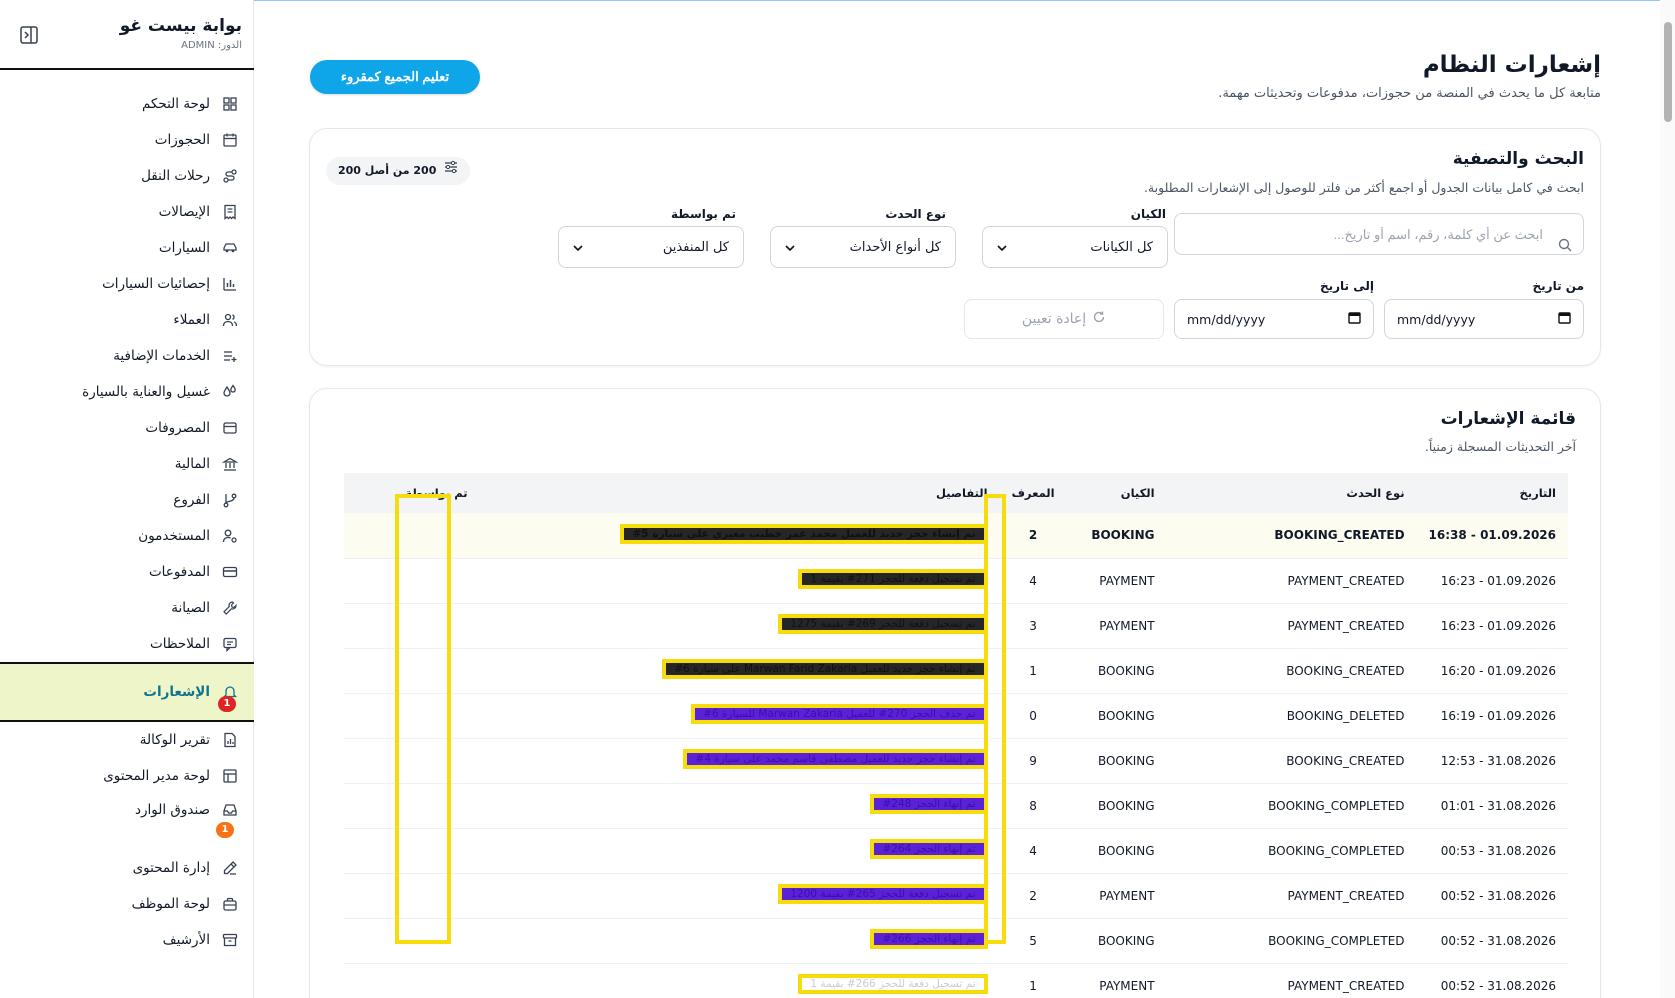 The height and width of the screenshot is (998, 1675). I want to click on file-chart-icon, so click(230, 740).